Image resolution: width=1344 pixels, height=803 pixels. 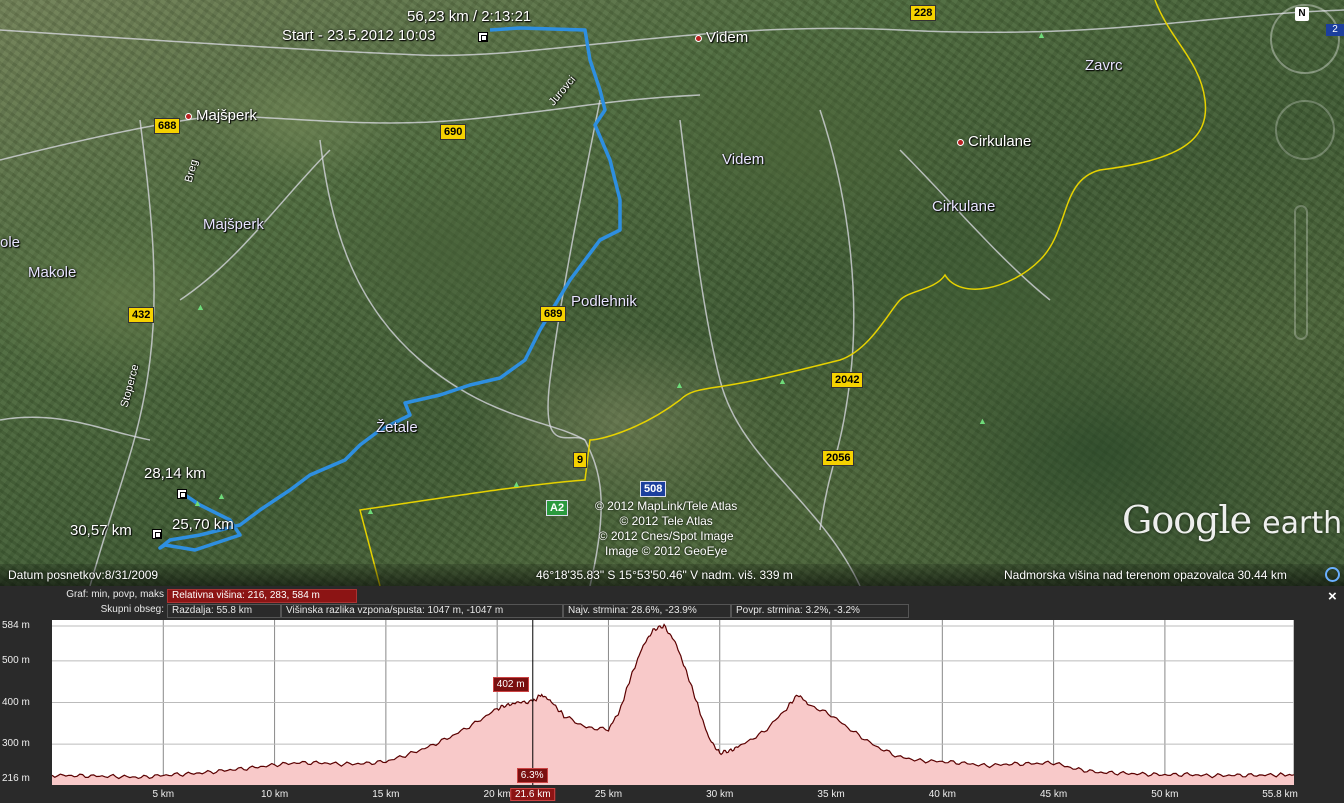 What do you see at coordinates (274, 794) in the screenshot?
I see `x-tick-label: 10 km` at bounding box center [274, 794].